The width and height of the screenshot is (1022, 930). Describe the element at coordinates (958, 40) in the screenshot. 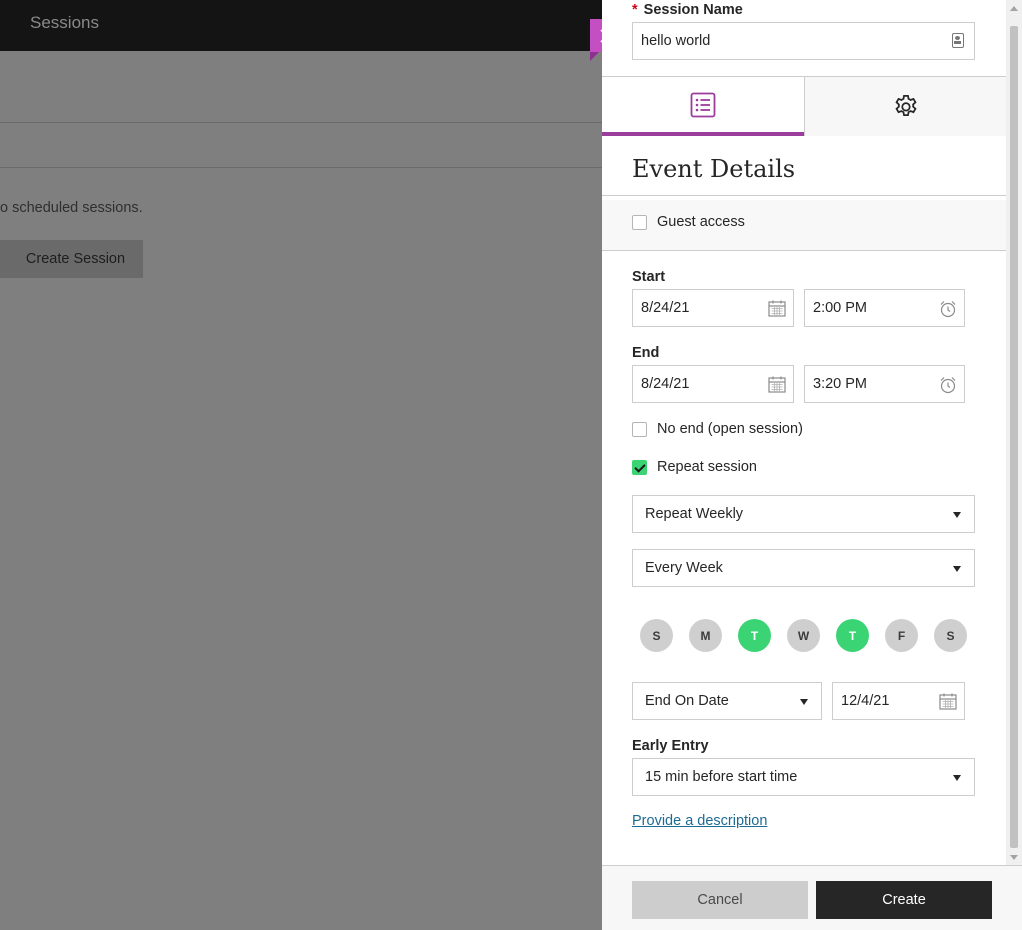

I see `contact-card-icon` at that location.